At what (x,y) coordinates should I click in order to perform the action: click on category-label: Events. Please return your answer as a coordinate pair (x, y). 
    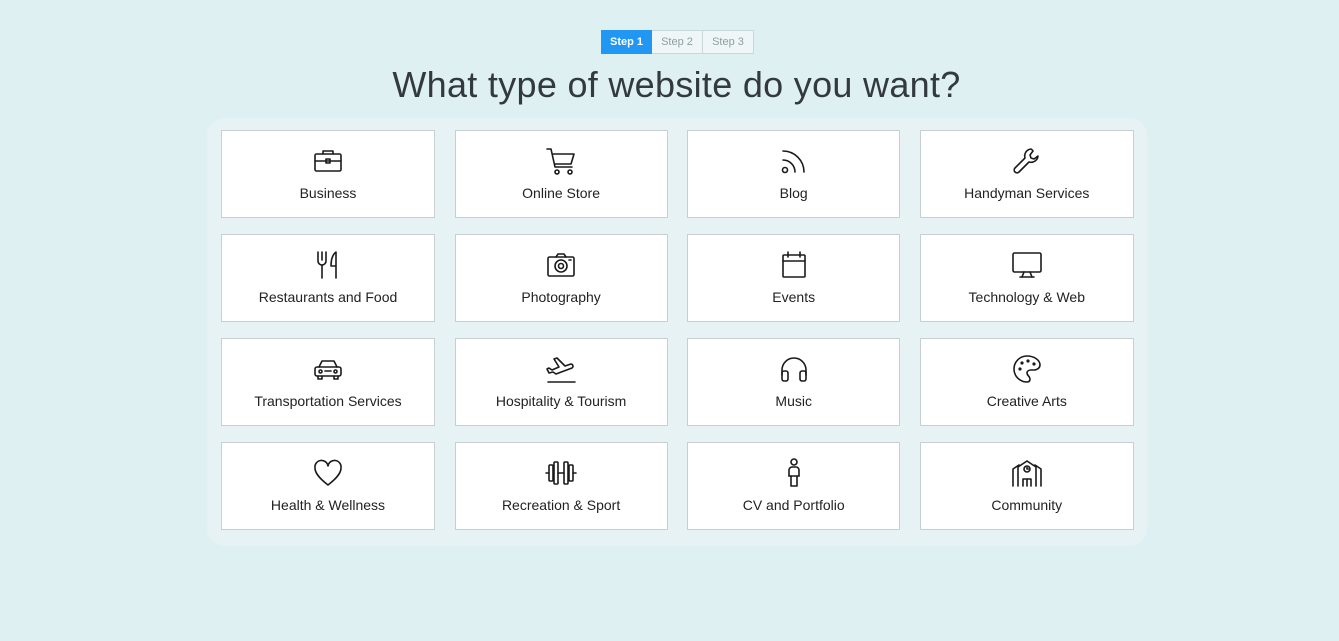
    Looking at the image, I should click on (794, 297).